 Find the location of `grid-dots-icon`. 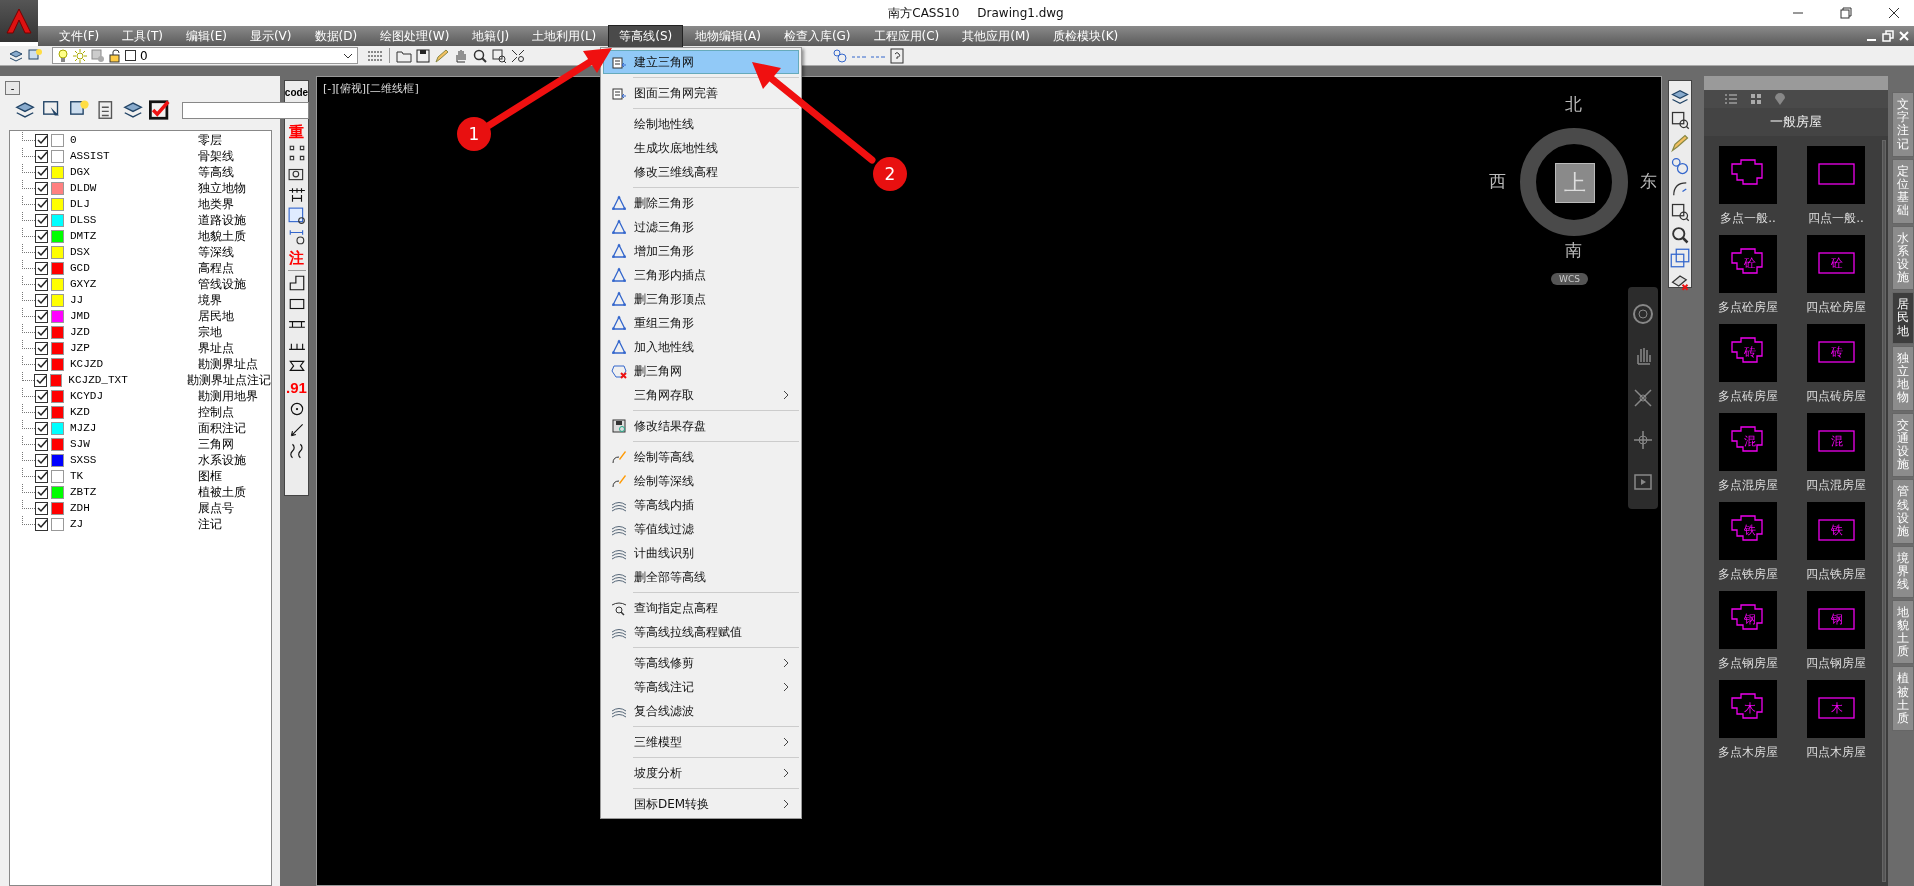

grid-dots-icon is located at coordinates (296, 153).